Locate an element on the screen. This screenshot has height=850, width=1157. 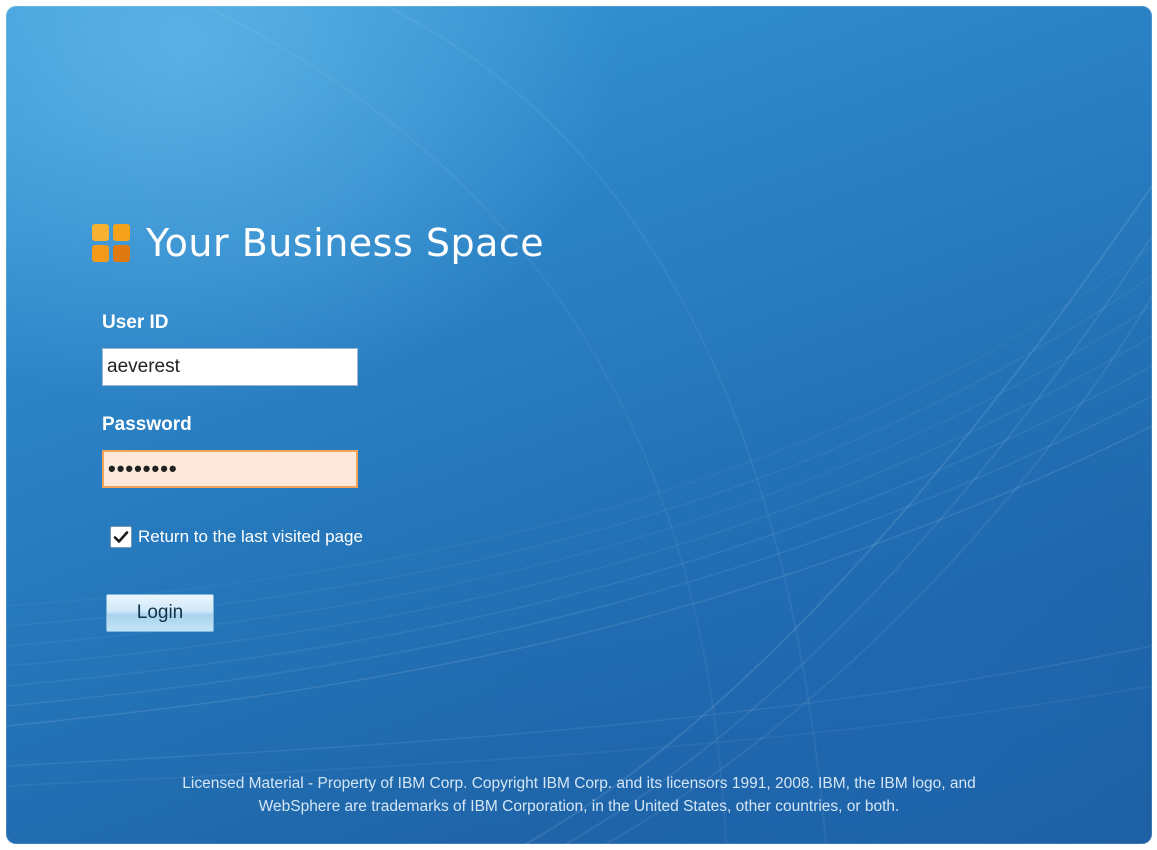
password-label: Password is located at coordinates (147, 424).